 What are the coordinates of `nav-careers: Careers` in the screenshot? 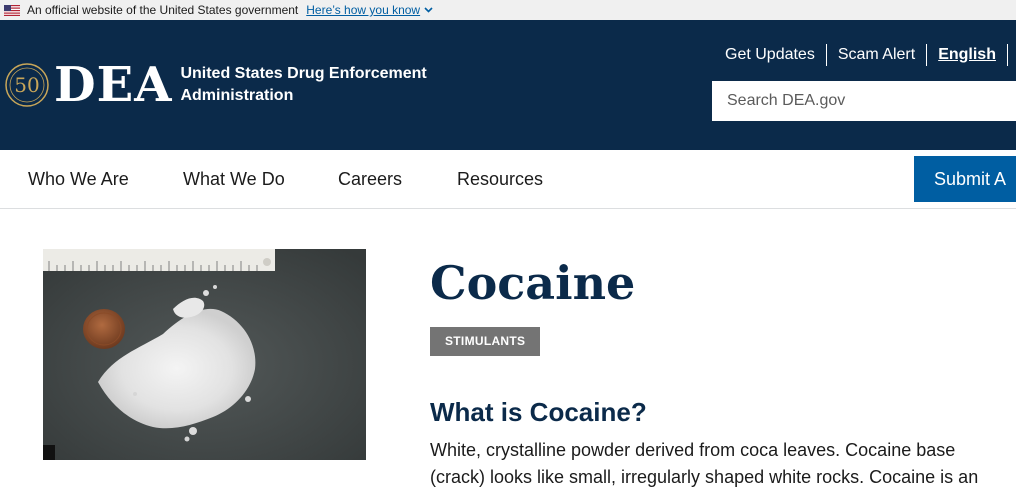 It's located at (370, 179).